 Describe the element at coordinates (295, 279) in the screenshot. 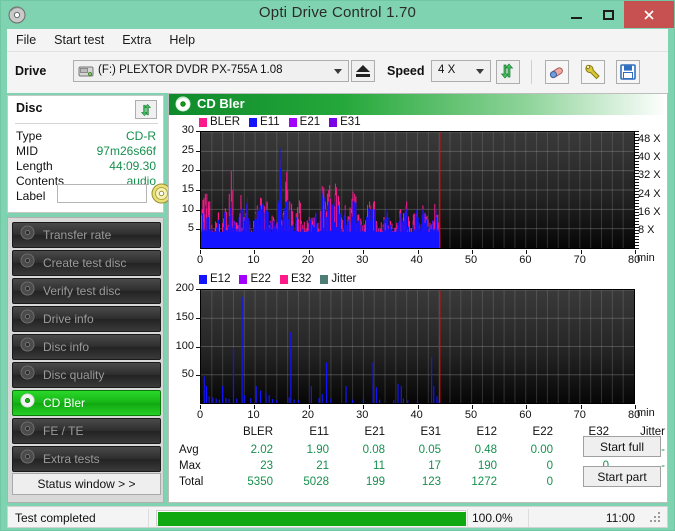

I see `legend-item-e32: E32` at that location.